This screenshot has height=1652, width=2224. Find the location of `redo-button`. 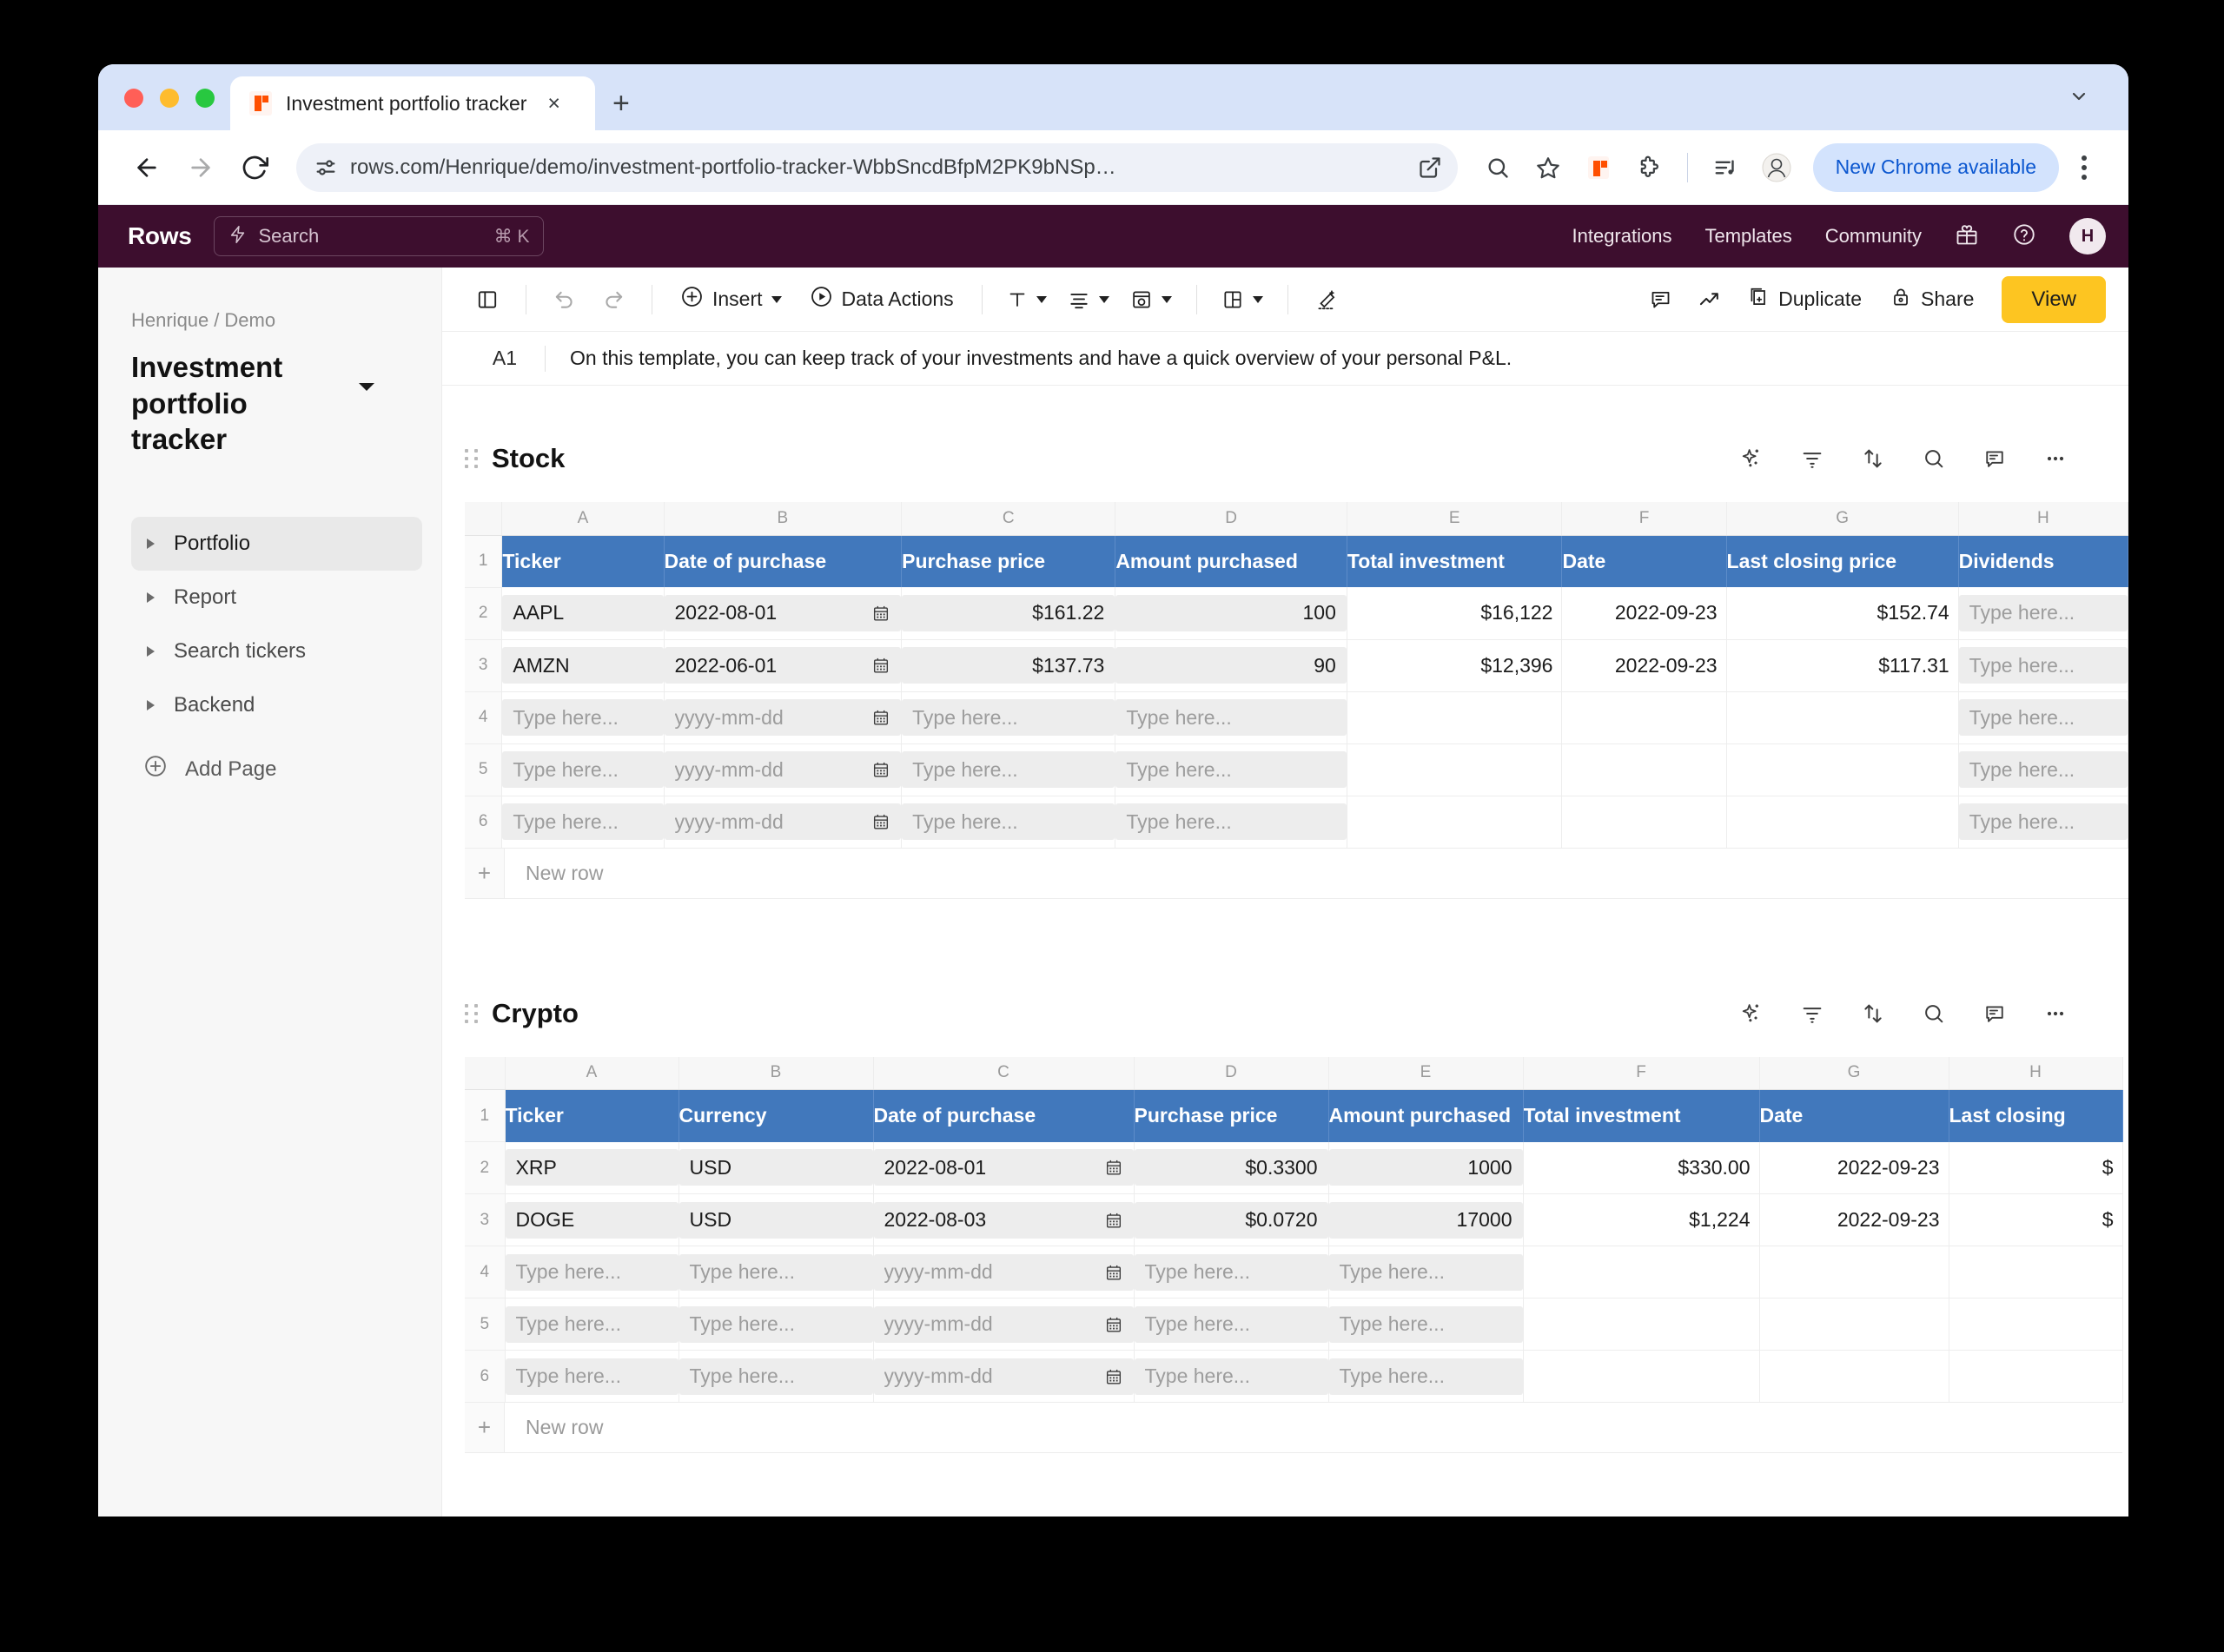

redo-button is located at coordinates (613, 299).